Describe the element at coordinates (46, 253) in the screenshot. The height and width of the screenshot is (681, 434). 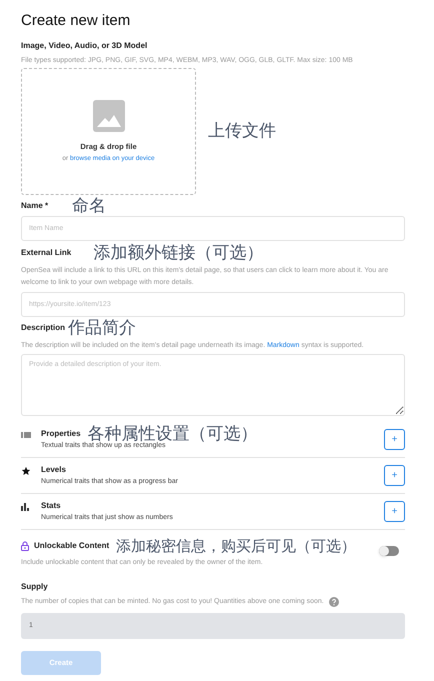
I see `field-label: External Link` at that location.